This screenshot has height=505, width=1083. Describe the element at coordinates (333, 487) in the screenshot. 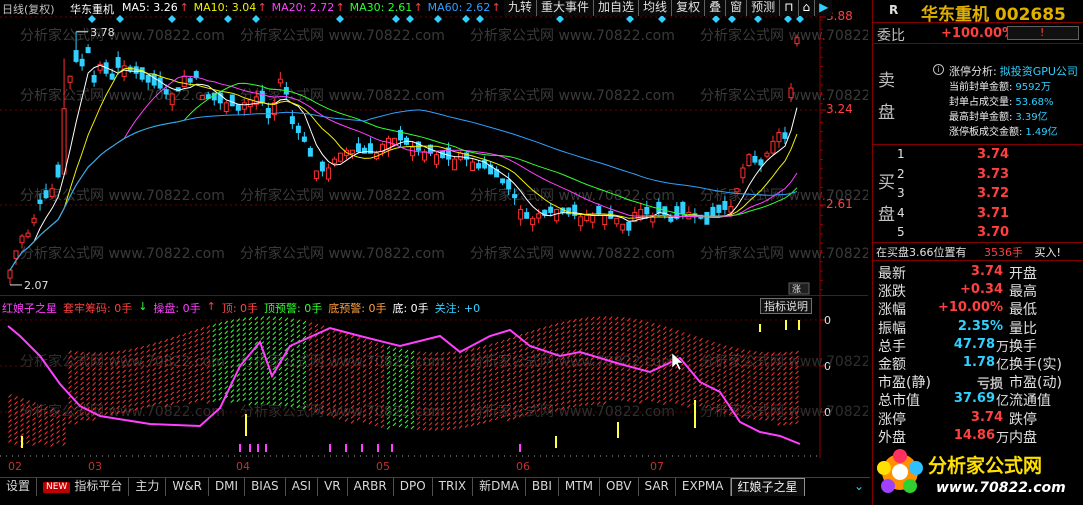

I see `tab-7: VR` at that location.